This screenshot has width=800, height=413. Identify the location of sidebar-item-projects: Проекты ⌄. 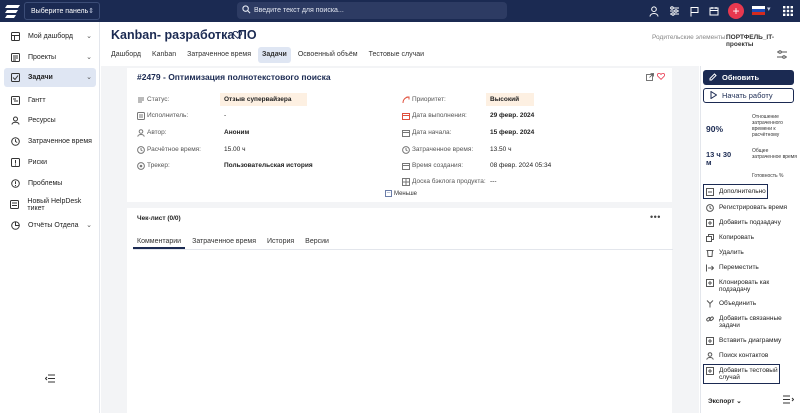
(50, 57).